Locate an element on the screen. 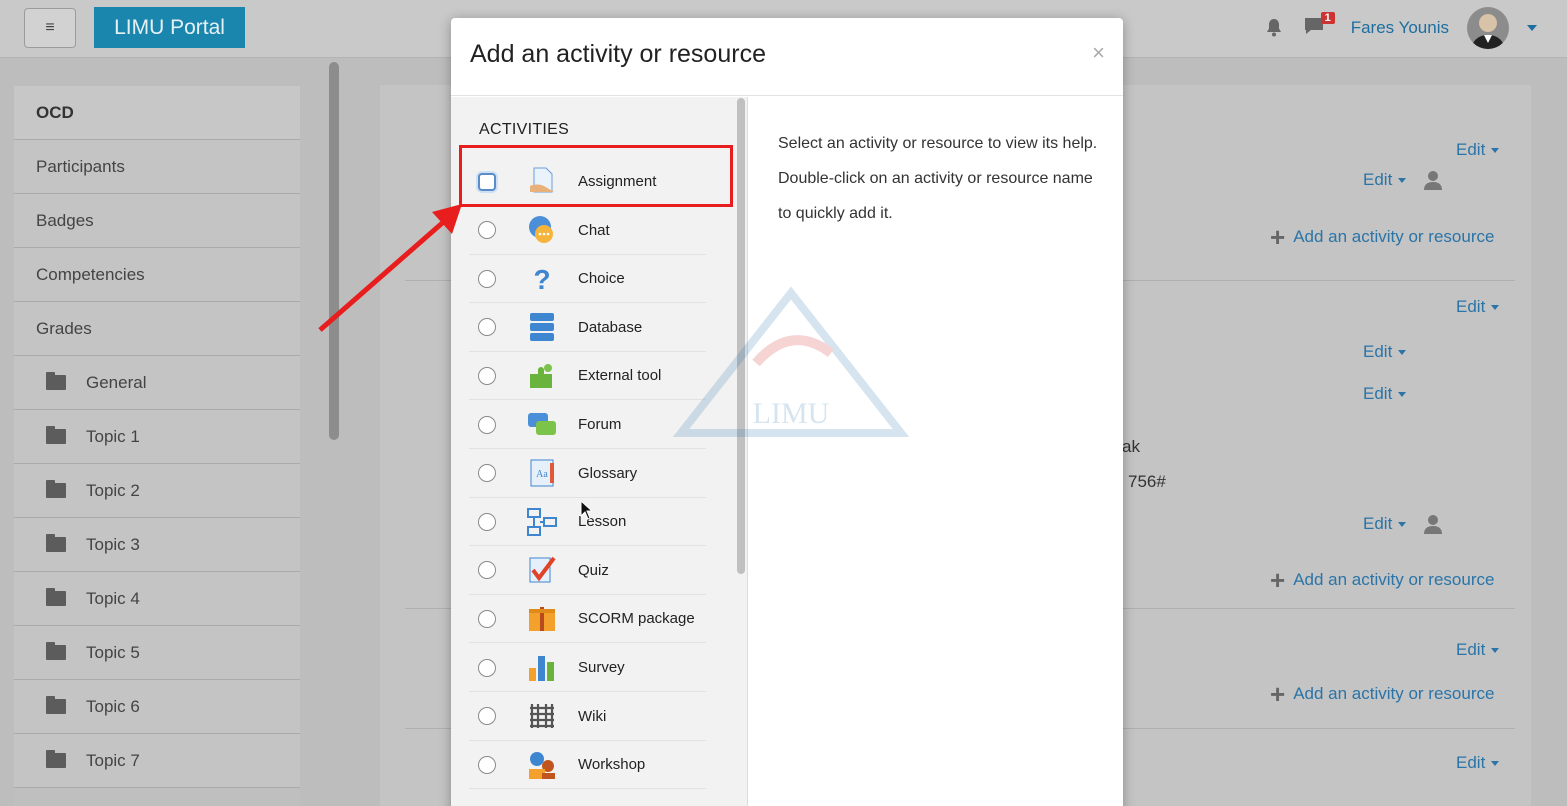  choice-icon: ? is located at coordinates (542, 279).